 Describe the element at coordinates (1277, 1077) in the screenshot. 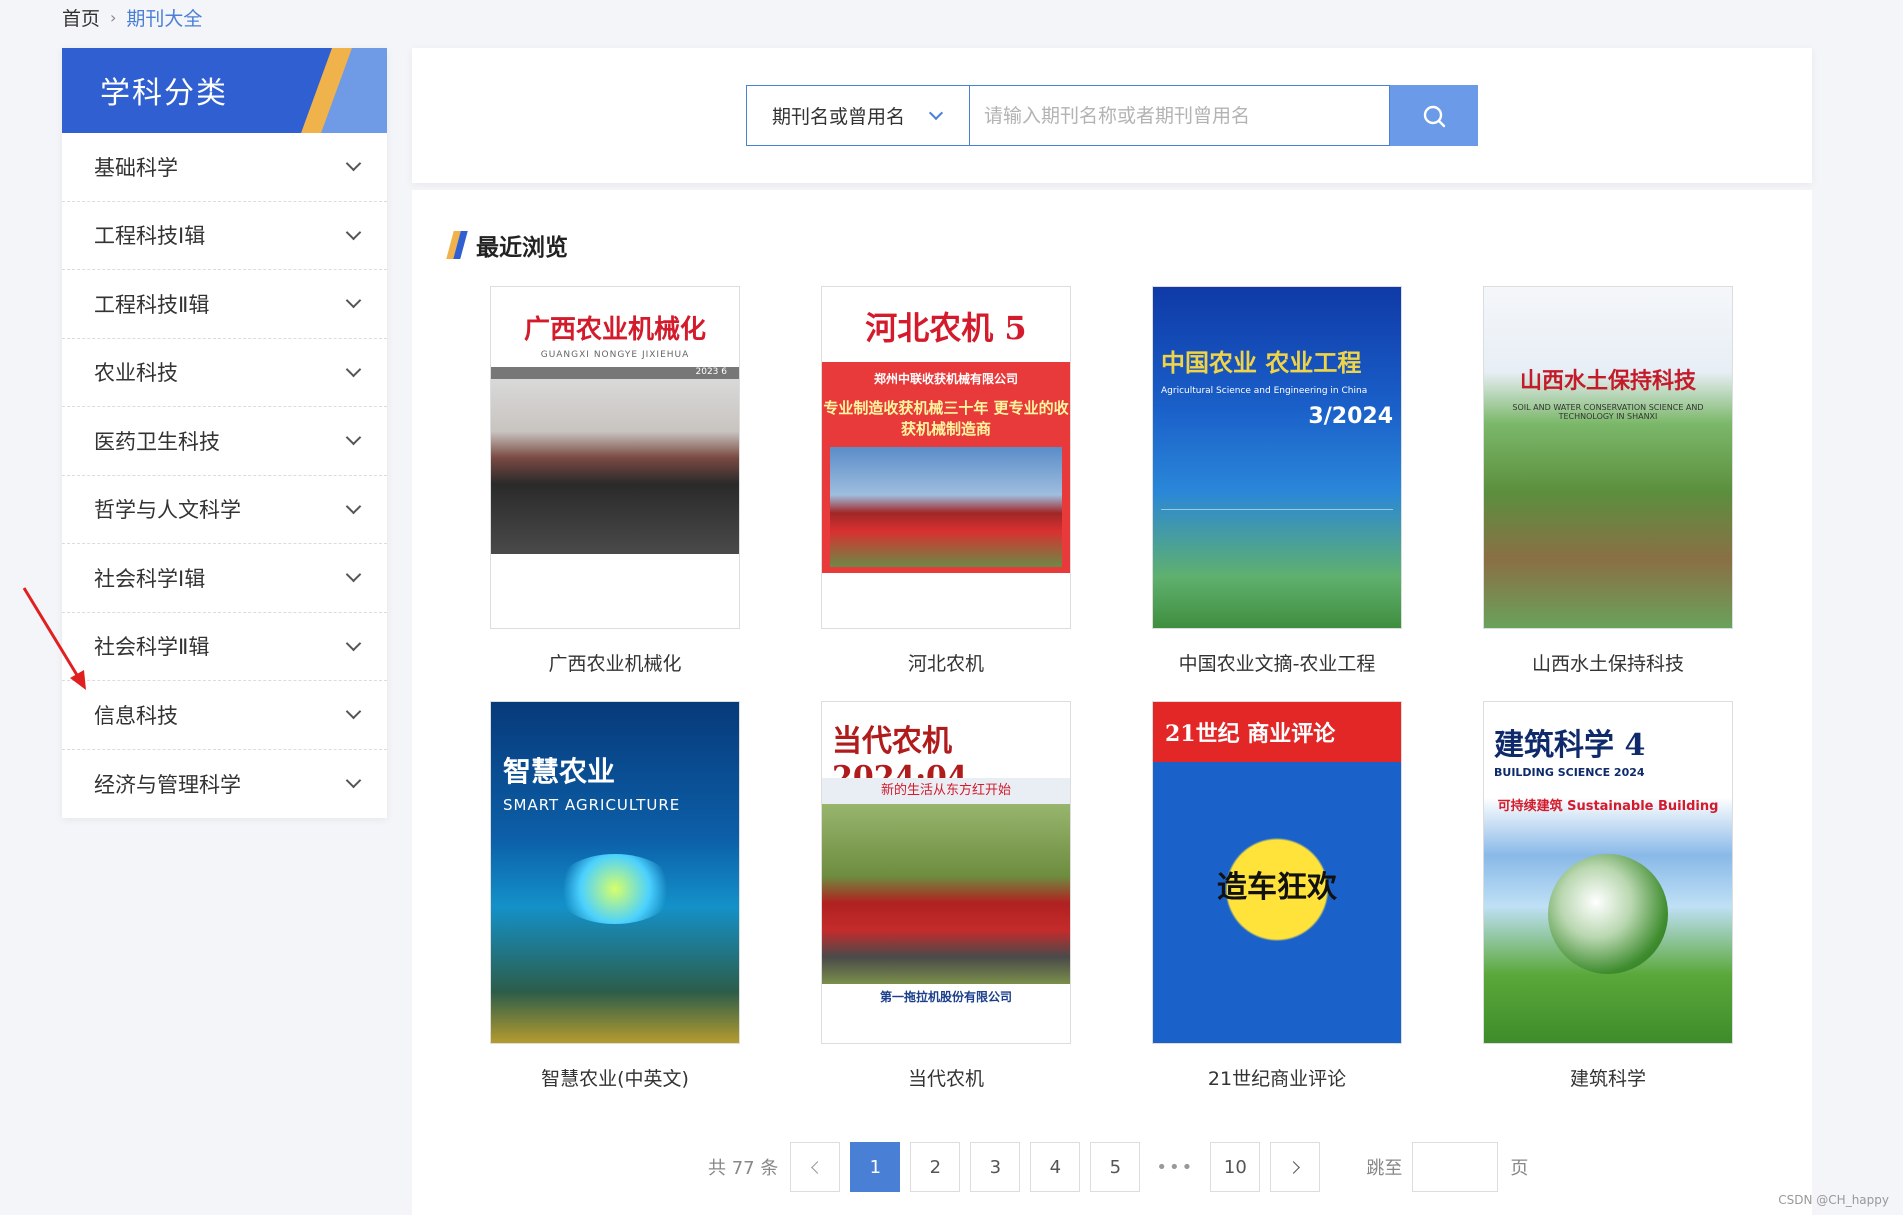

I see `journal-name: 21世纪商业评论` at that location.